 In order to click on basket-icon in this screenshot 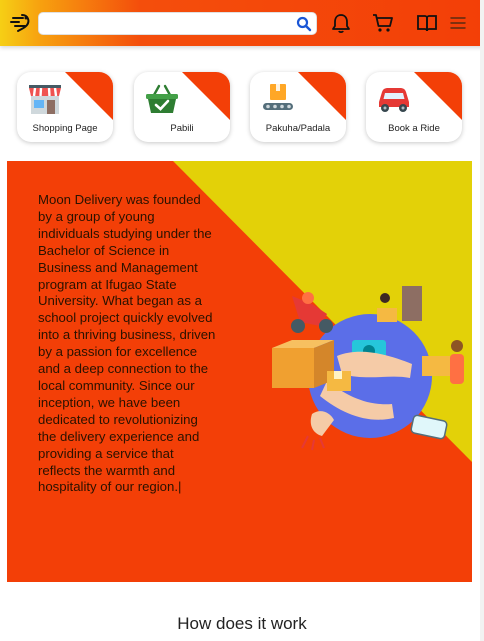, I will do `click(162, 98)`.